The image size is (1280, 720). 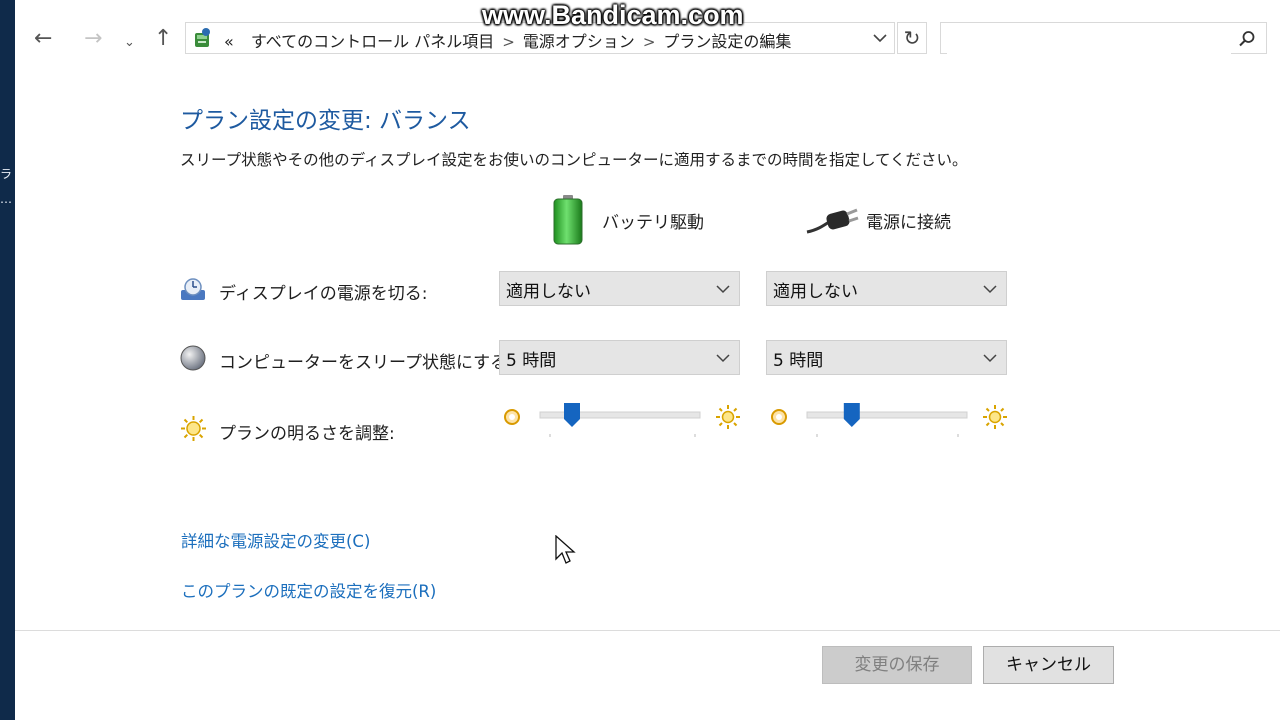 I want to click on back-arrow-icon: ←, so click(x=43, y=39).